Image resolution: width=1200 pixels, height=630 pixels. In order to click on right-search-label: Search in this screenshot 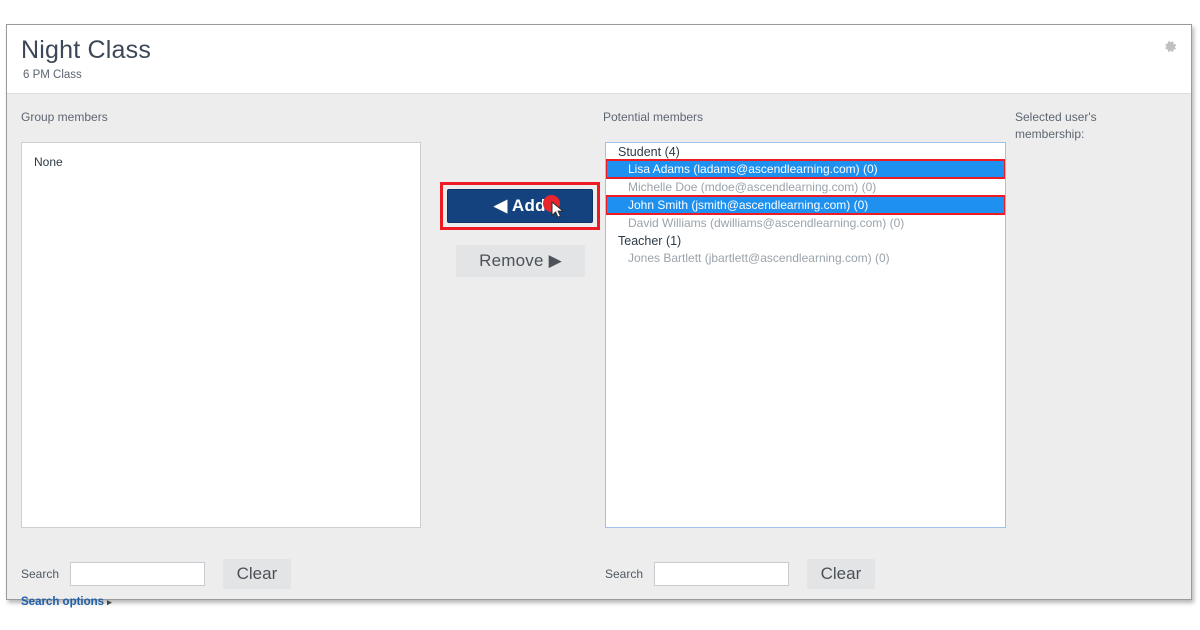, I will do `click(624, 574)`.